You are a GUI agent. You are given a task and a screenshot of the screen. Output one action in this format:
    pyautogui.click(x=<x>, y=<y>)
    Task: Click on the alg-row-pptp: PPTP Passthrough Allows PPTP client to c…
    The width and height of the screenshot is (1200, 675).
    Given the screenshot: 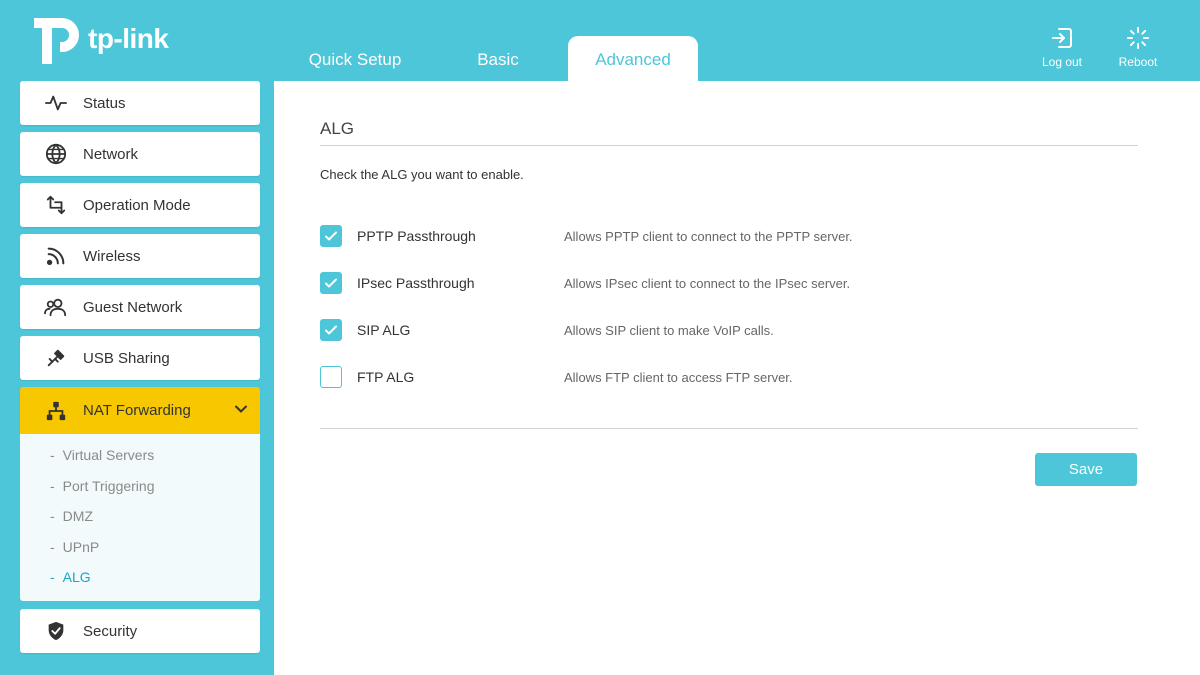 What is the action you would take?
    pyautogui.click(x=729, y=236)
    